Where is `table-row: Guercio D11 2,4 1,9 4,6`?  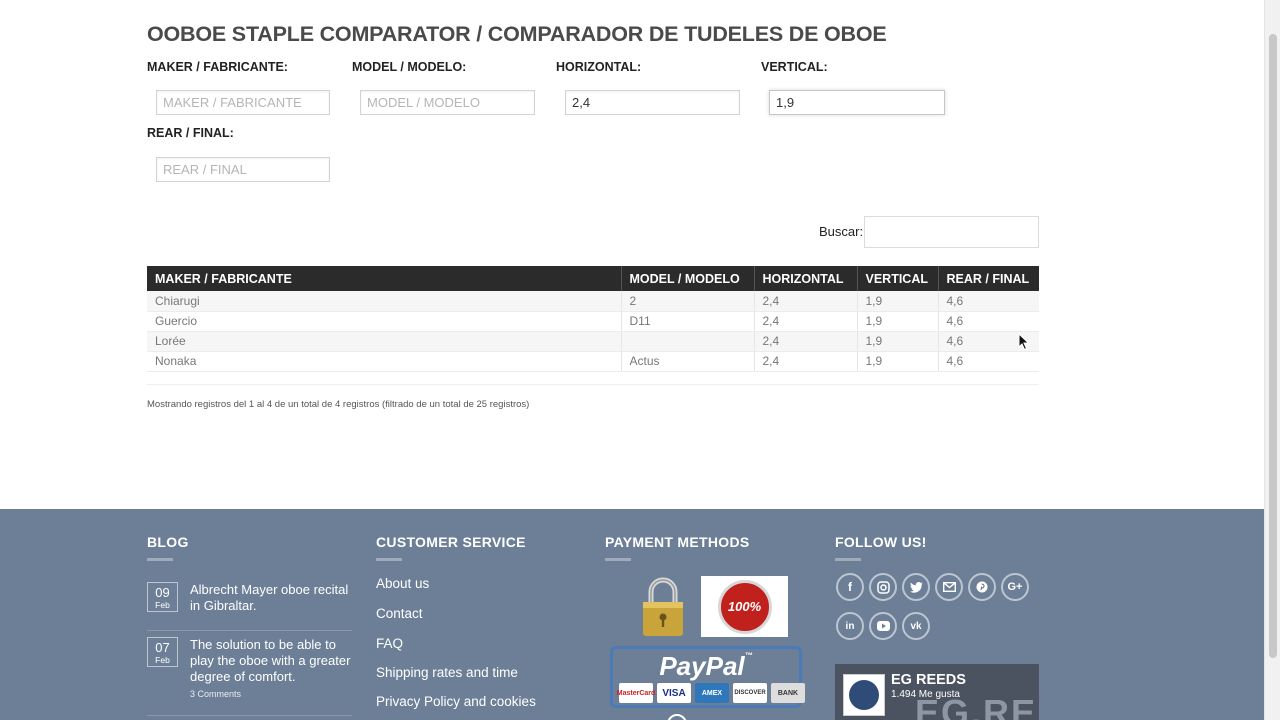 table-row: Guercio D11 2,4 1,9 4,6 is located at coordinates (593, 321).